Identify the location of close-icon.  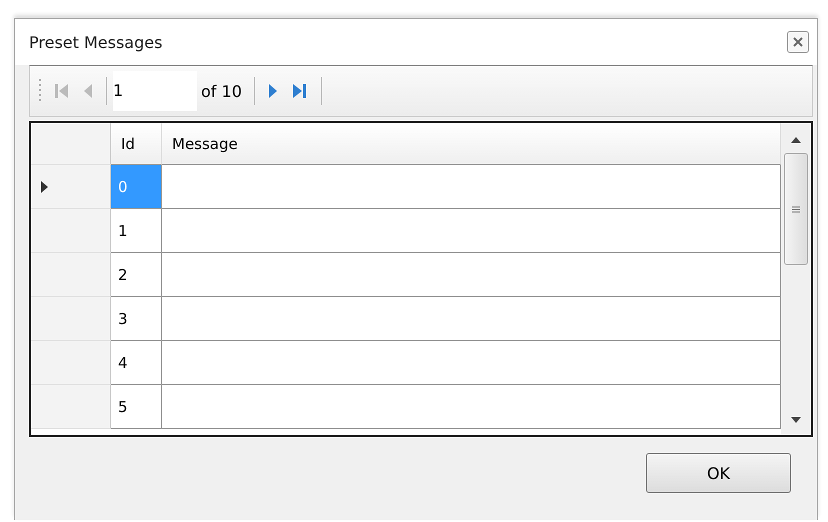
(798, 42).